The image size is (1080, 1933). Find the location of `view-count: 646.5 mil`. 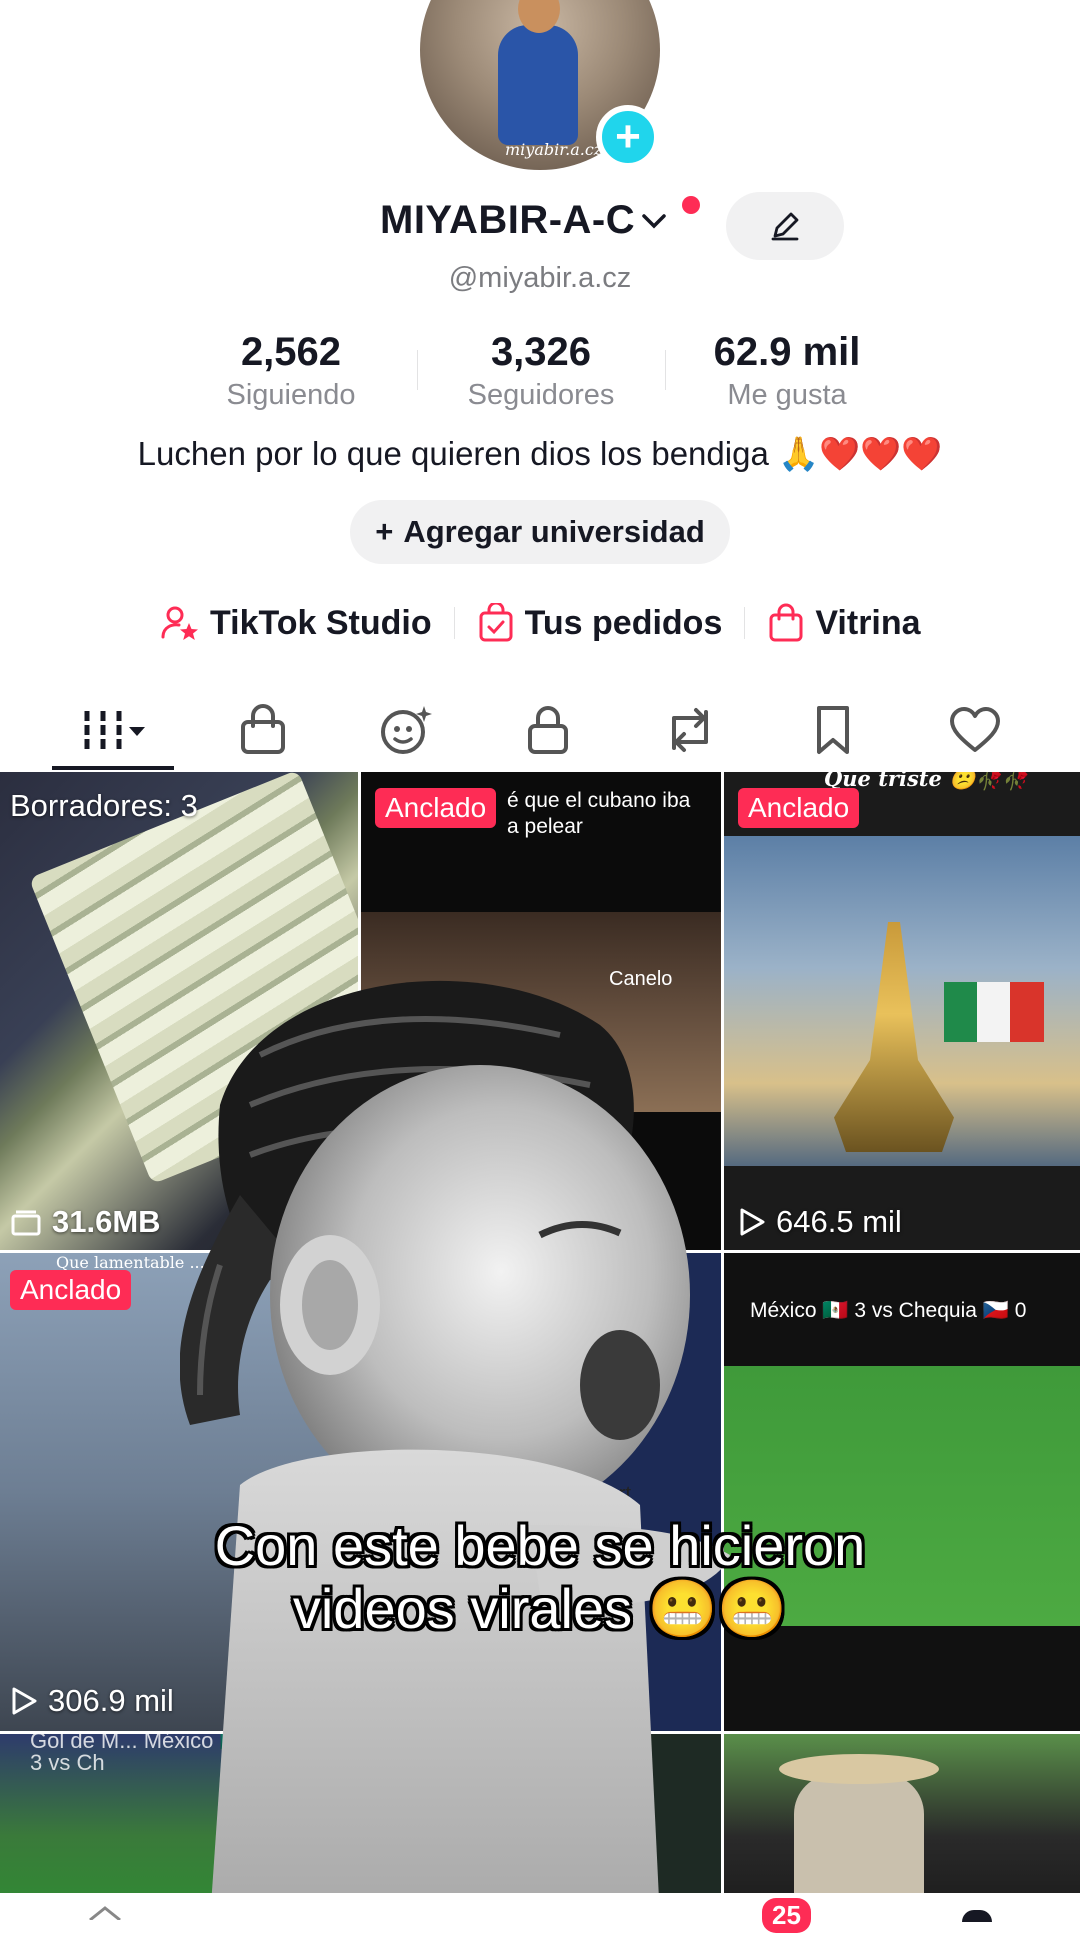

view-count: 646.5 mil is located at coordinates (820, 1222).